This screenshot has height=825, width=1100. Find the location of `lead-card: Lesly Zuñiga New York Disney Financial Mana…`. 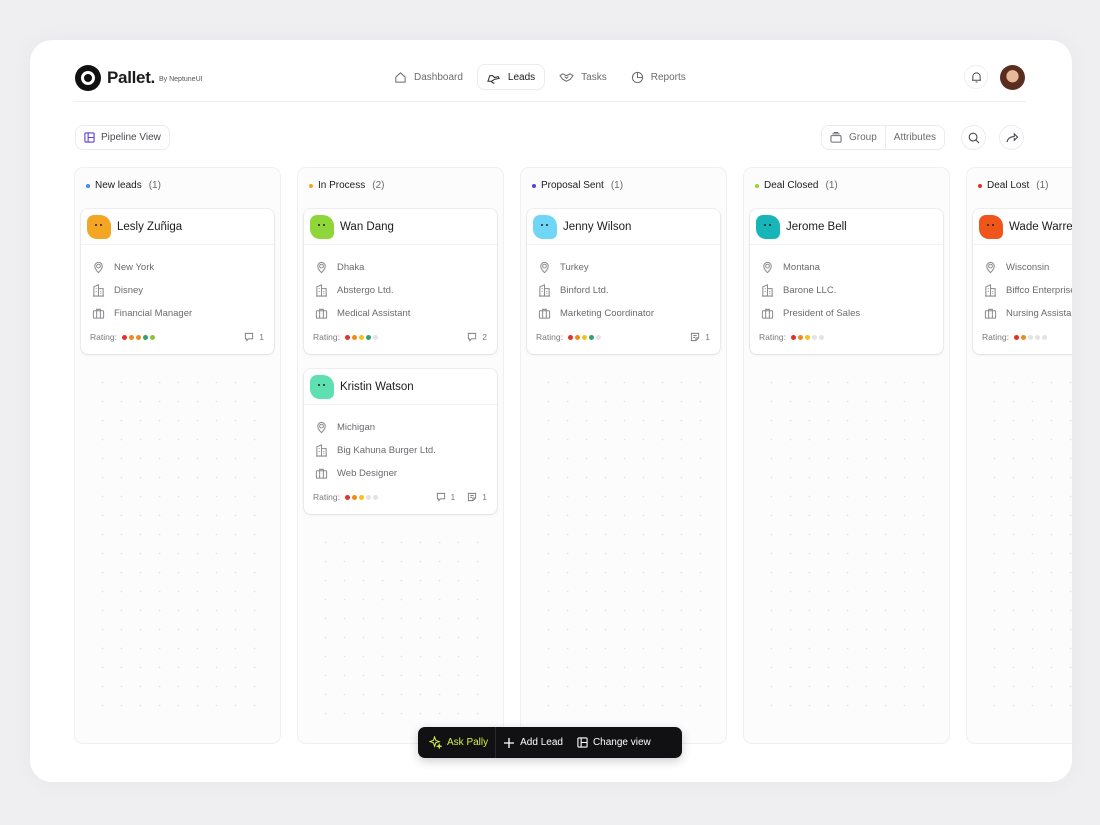

lead-card: Lesly Zuñiga New York Disney Financial Mana… is located at coordinates (177, 281).